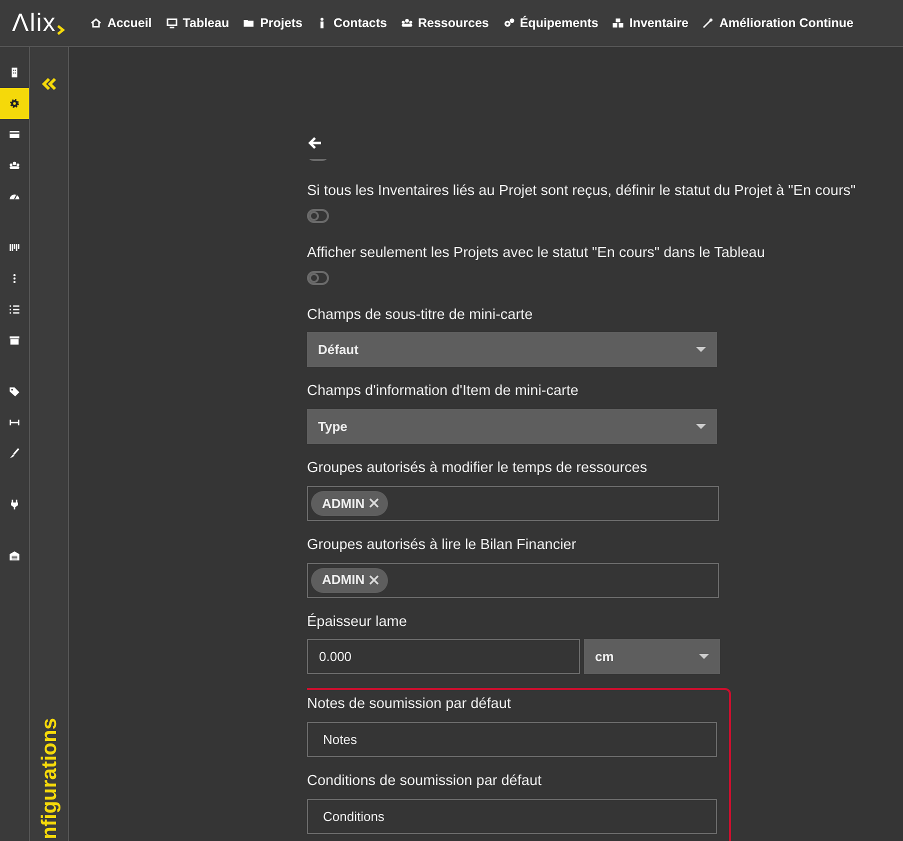 The height and width of the screenshot is (841, 903). Describe the element at coordinates (550, 23) in the screenshot. I see `nav-link: Équipements` at that location.